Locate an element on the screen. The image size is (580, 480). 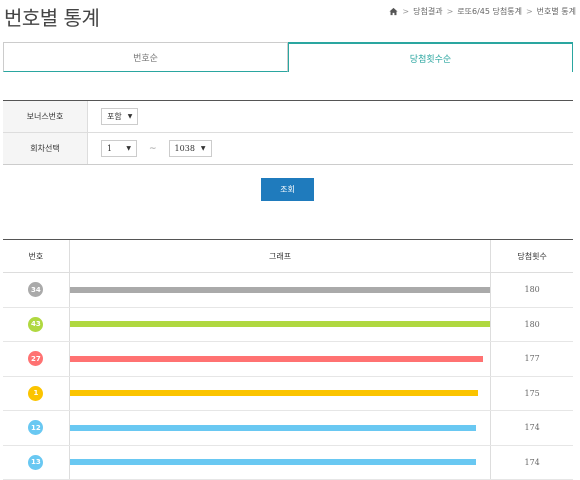
search-form: 보너스번호 포함 ▼ 회차선택 1 ▼ ~ 1038 ▼ is located at coordinates (288, 132).